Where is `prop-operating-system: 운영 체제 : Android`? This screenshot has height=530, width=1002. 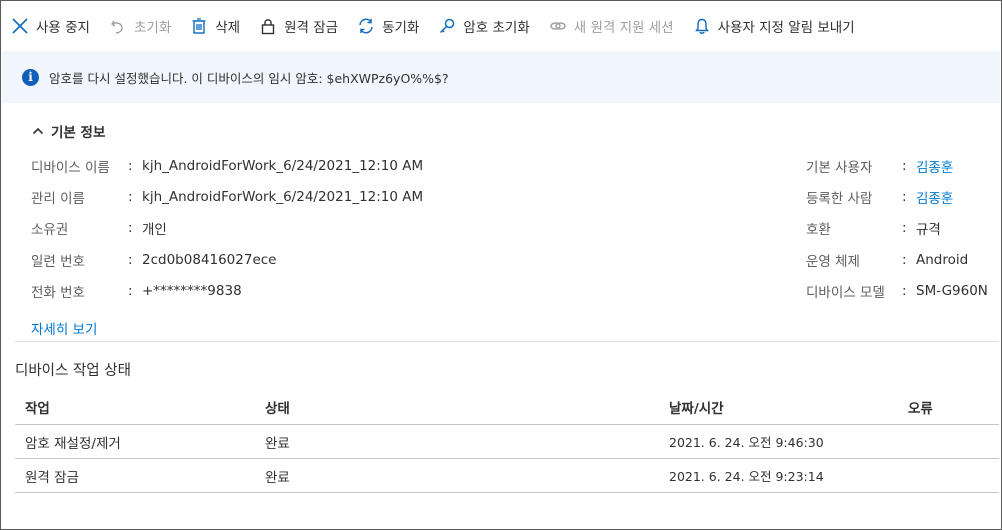 prop-operating-system: 운영 체제 : Android is located at coordinates (887, 261).